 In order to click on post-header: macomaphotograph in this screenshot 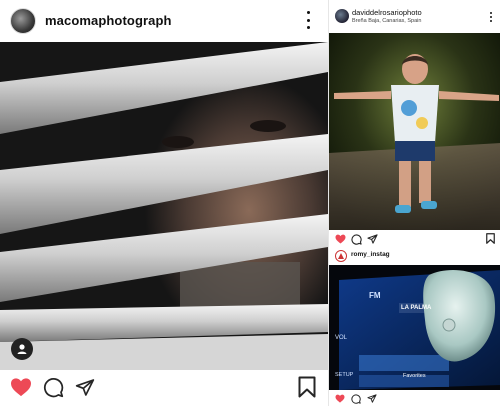, I will do `click(164, 21)`.